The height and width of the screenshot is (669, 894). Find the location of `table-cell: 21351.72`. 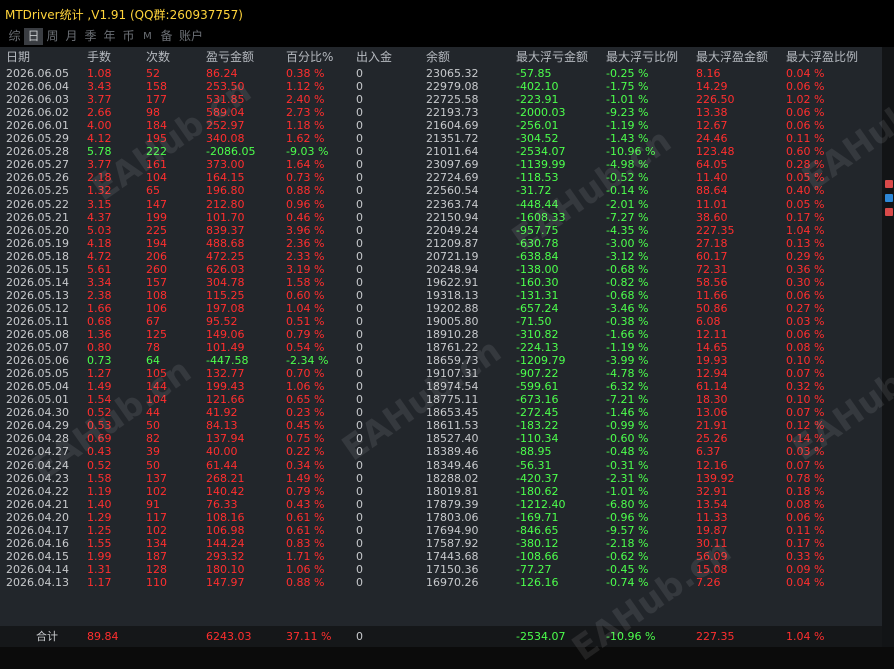

table-cell: 21351.72 is located at coordinates (452, 139).